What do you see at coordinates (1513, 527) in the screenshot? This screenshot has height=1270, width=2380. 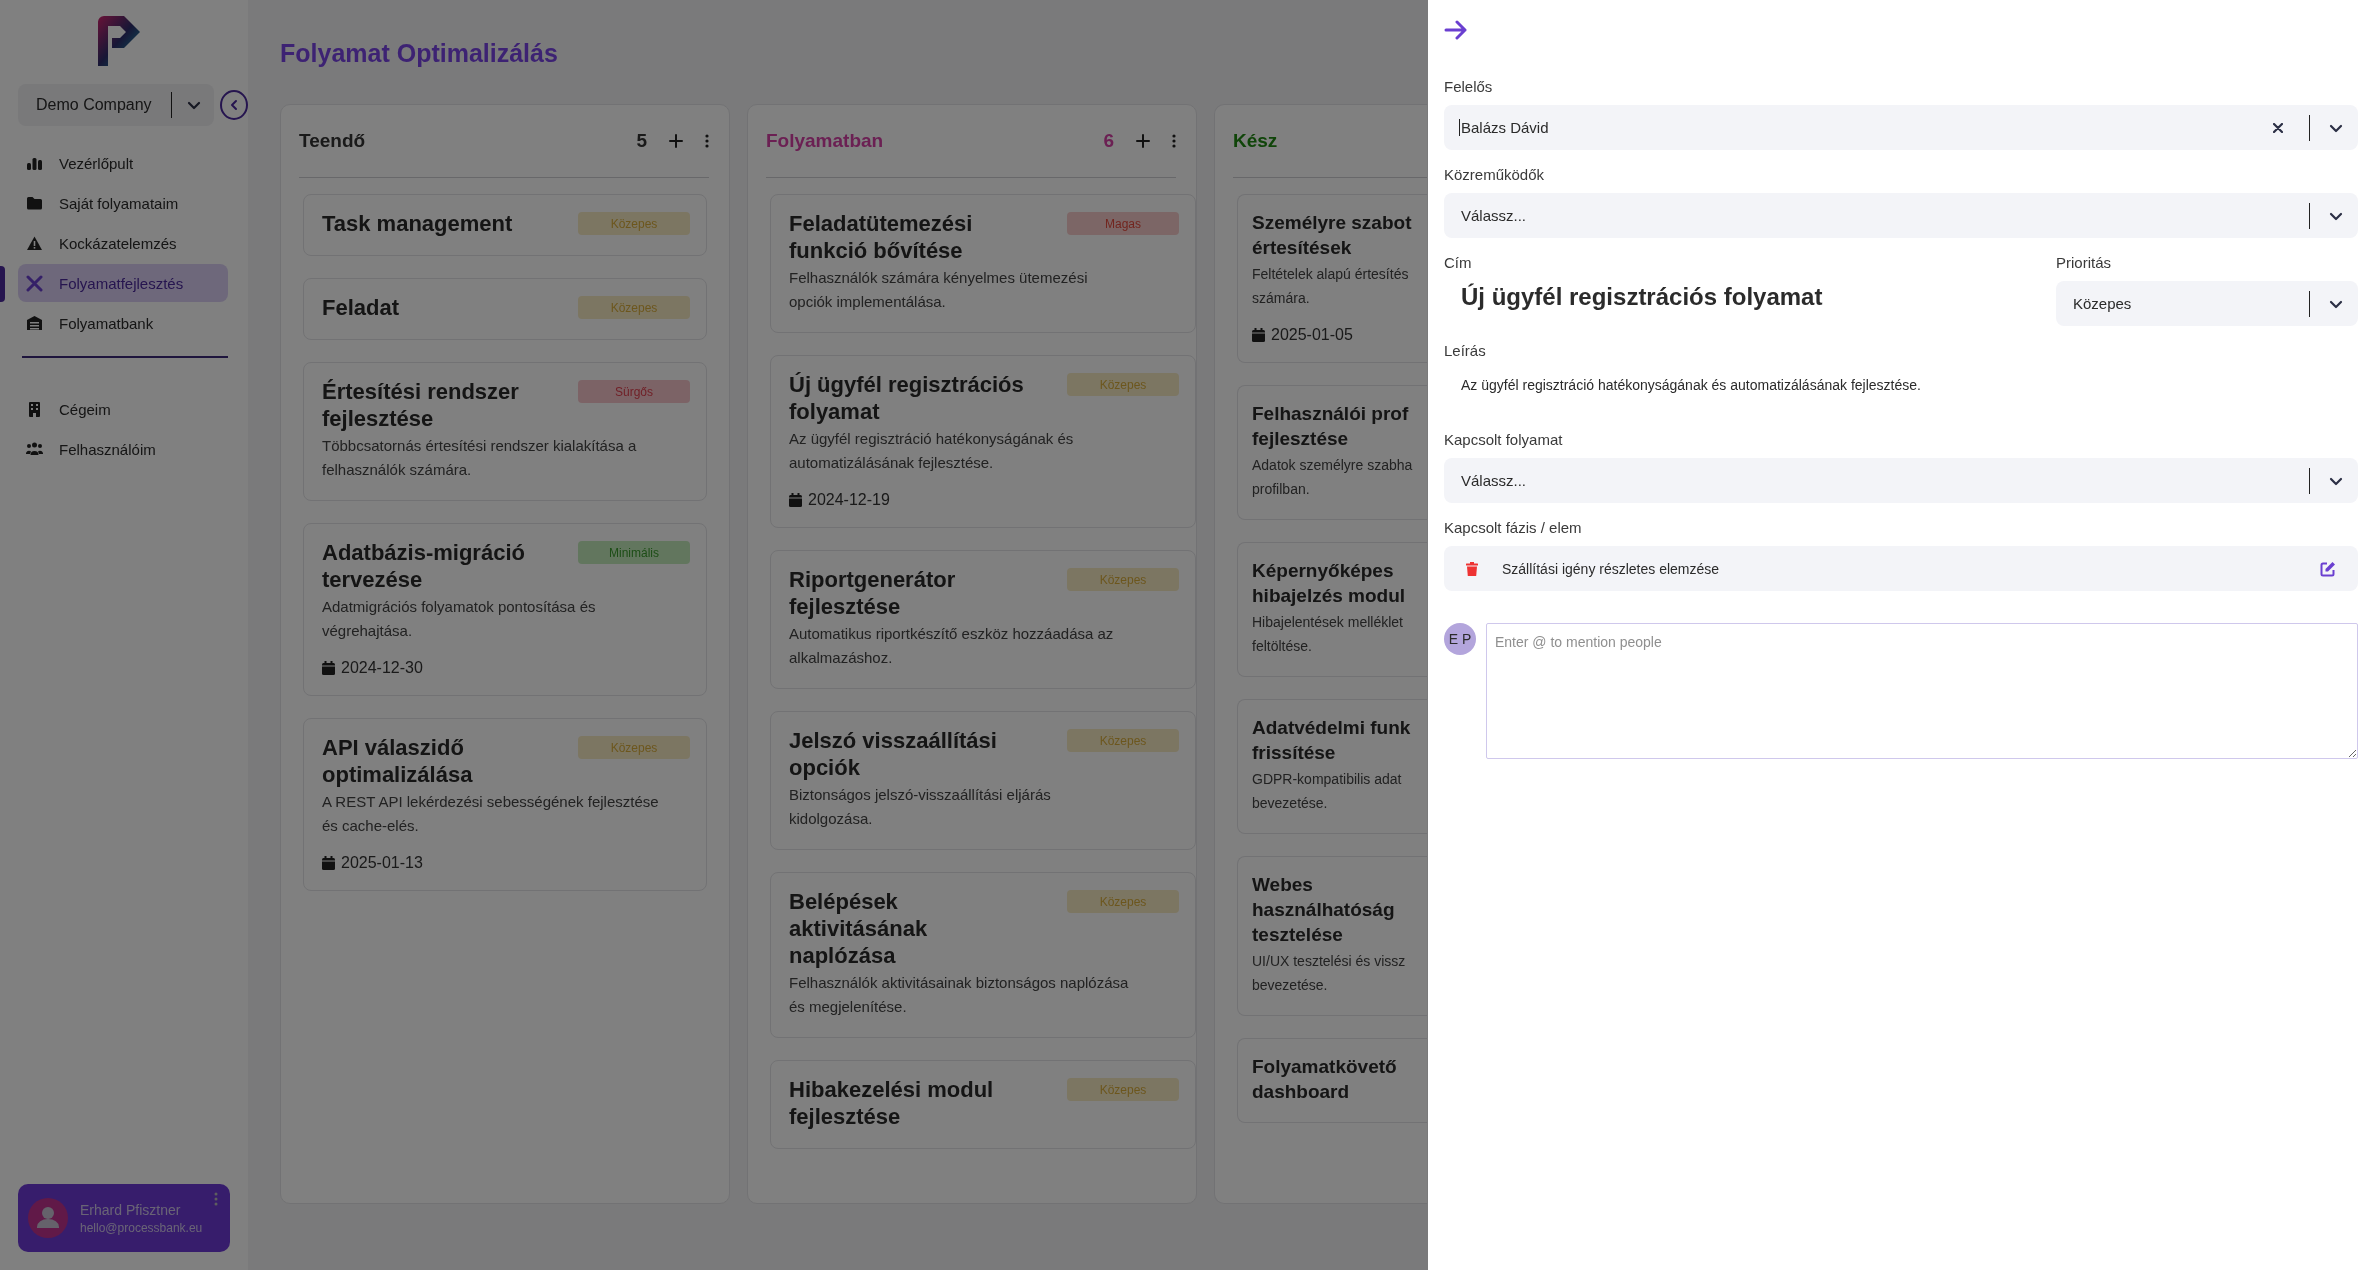 I see `field-label: Kapcsolt fázis / elem` at bounding box center [1513, 527].